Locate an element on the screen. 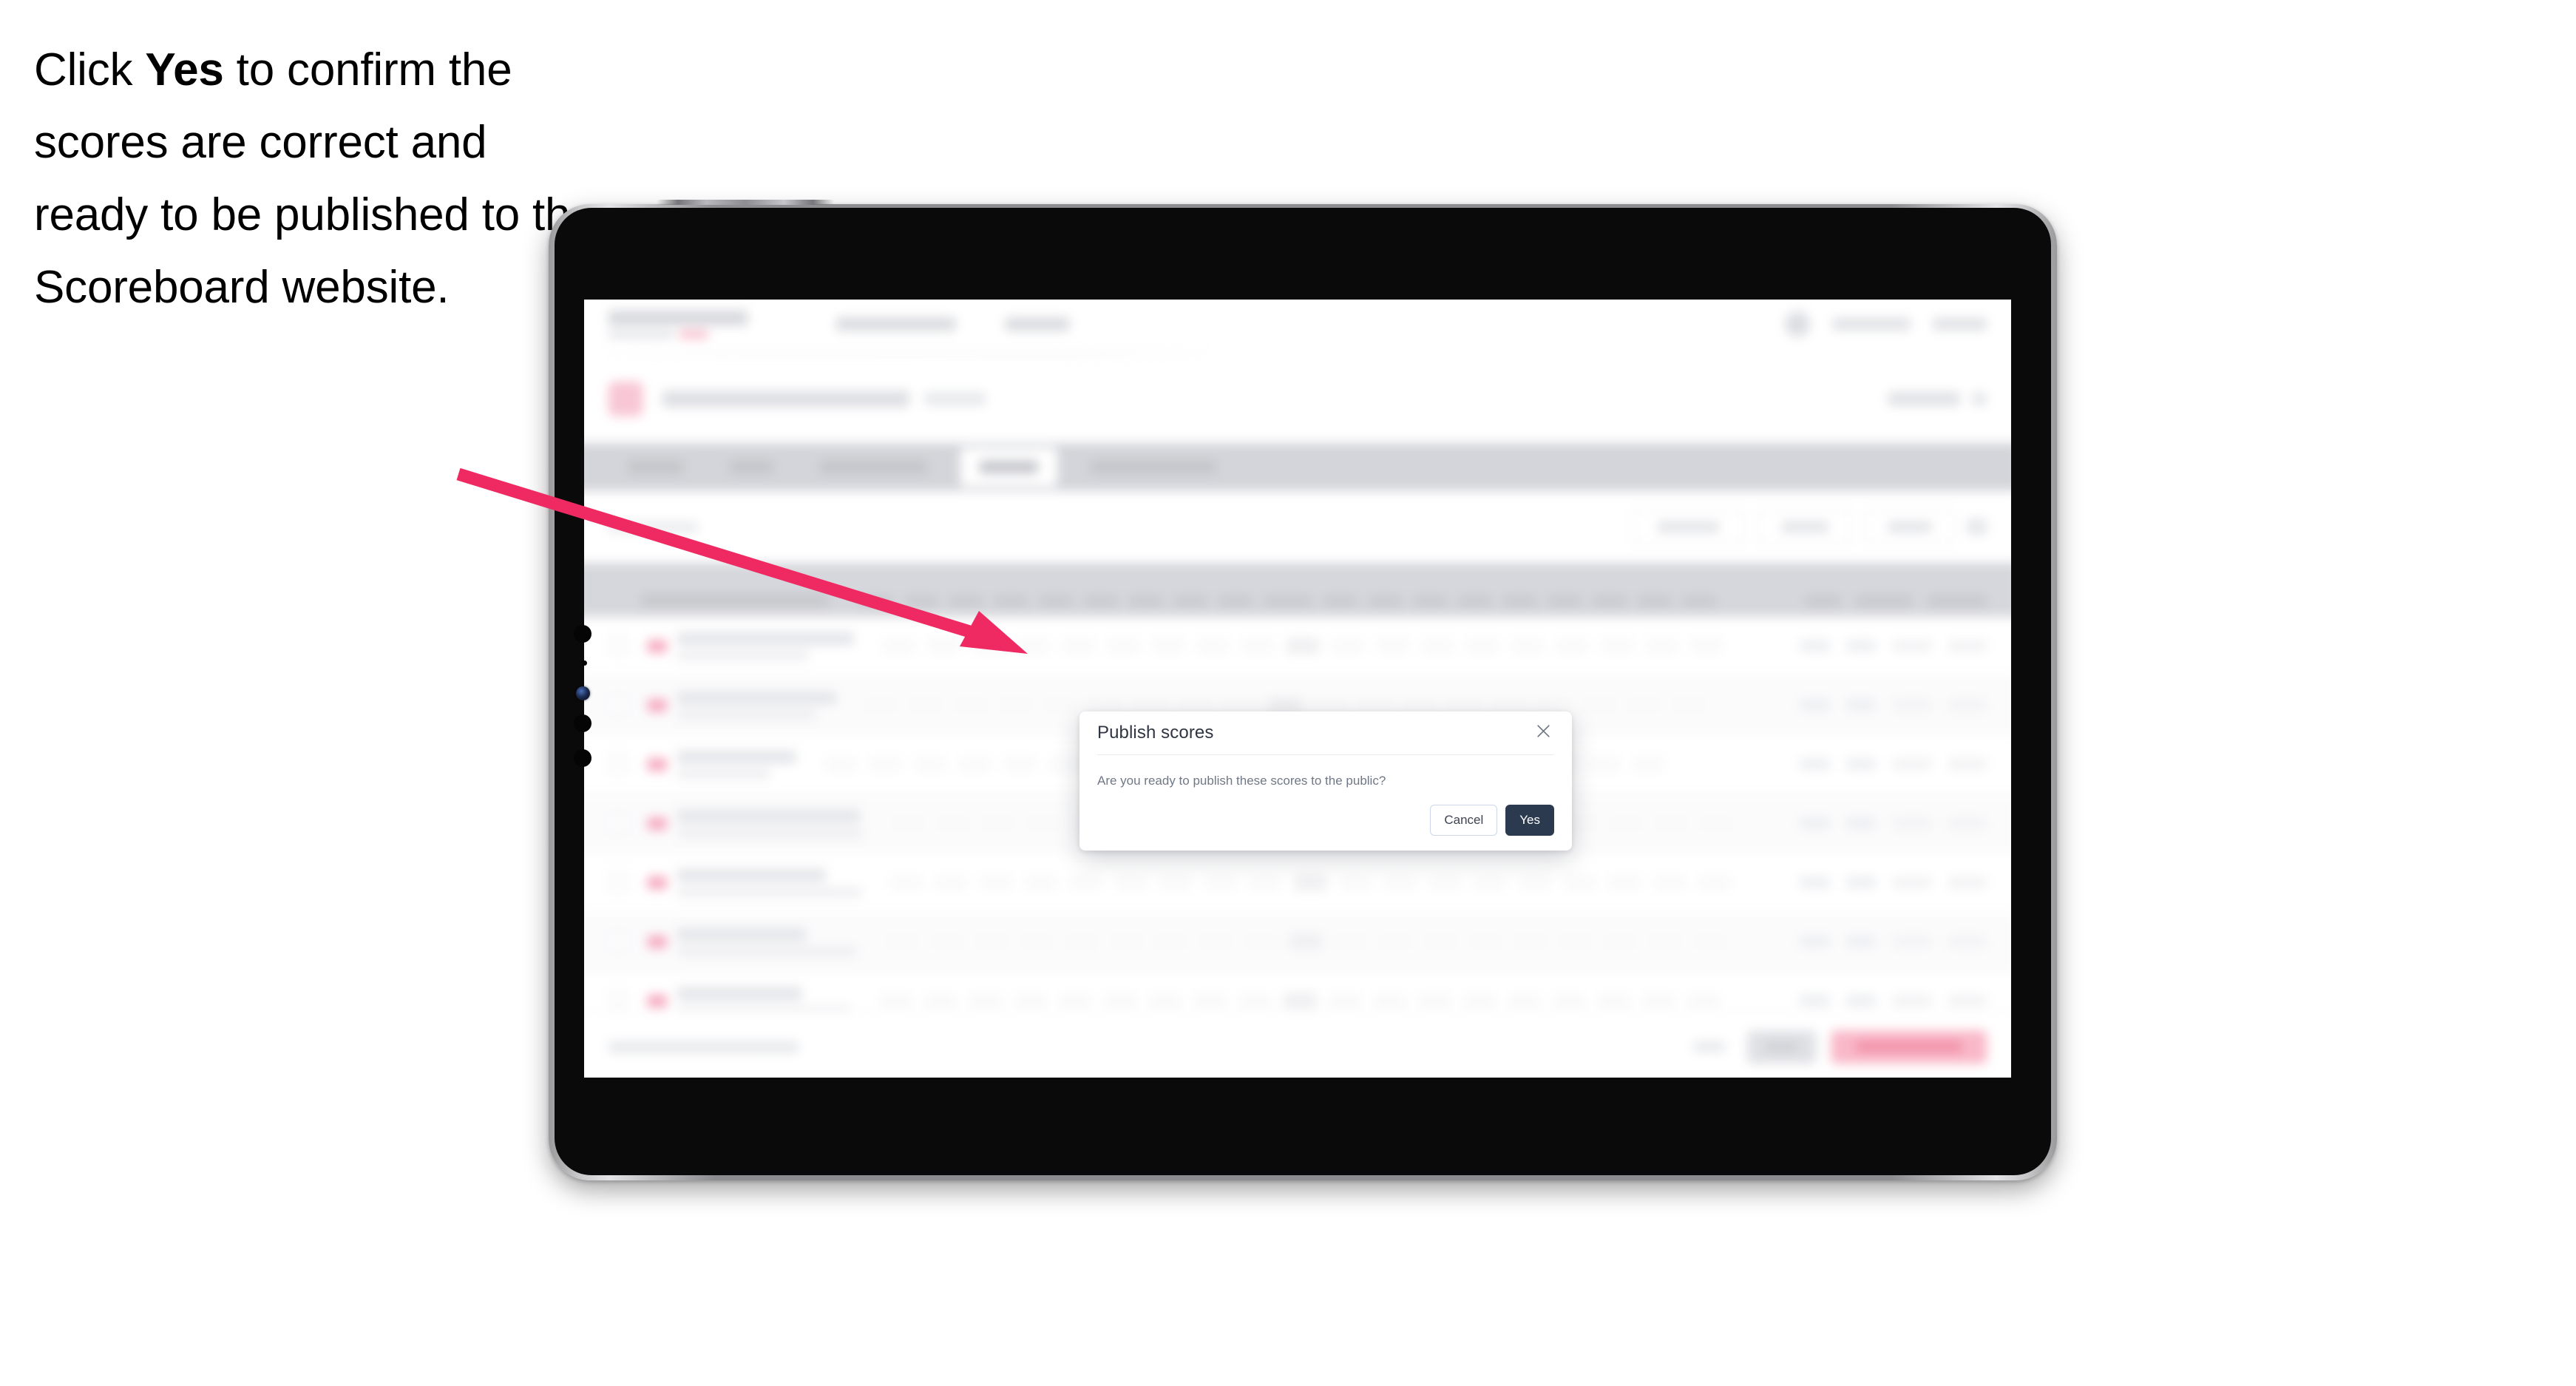 This screenshot has height=1386, width=2576. instruction-keyword: Yes is located at coordinates (184, 69).